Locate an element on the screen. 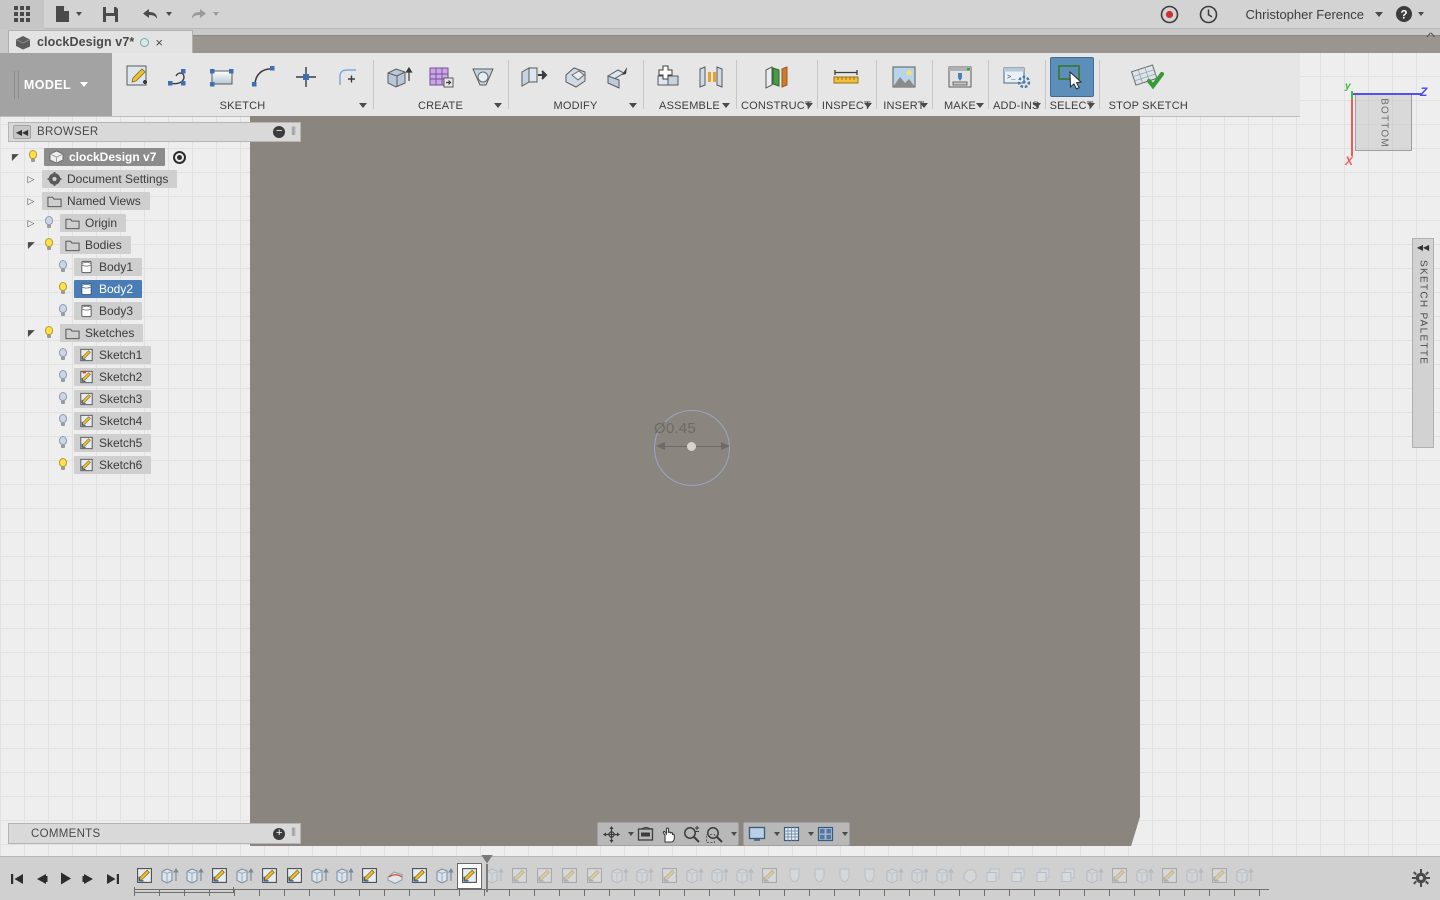 The height and width of the screenshot is (900, 1440). press-pull-button is located at coordinates (533, 77).